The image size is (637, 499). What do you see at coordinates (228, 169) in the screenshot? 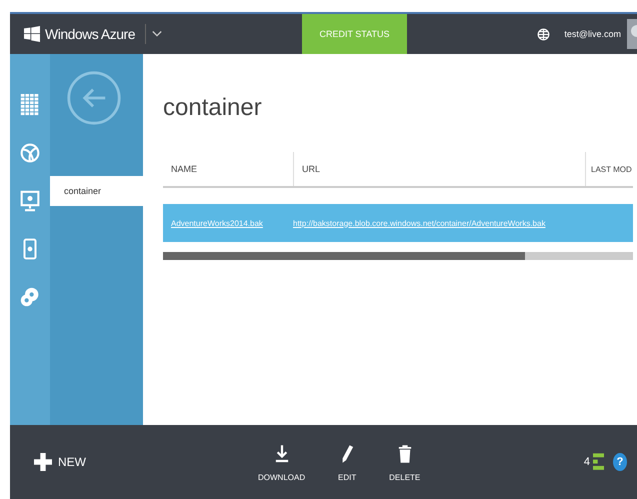
I see `column-header: NAME` at bounding box center [228, 169].